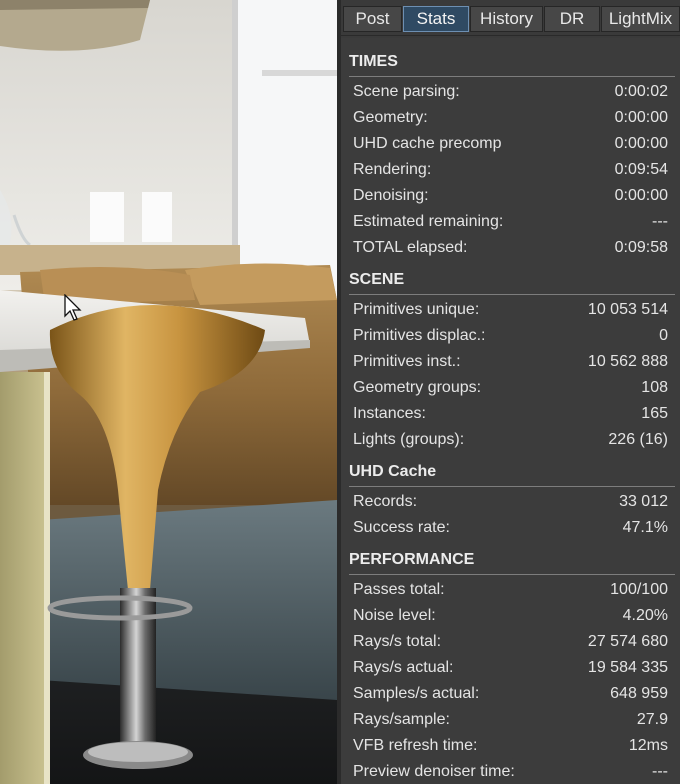  I want to click on stat-label: Rays/sample:, so click(401, 719).